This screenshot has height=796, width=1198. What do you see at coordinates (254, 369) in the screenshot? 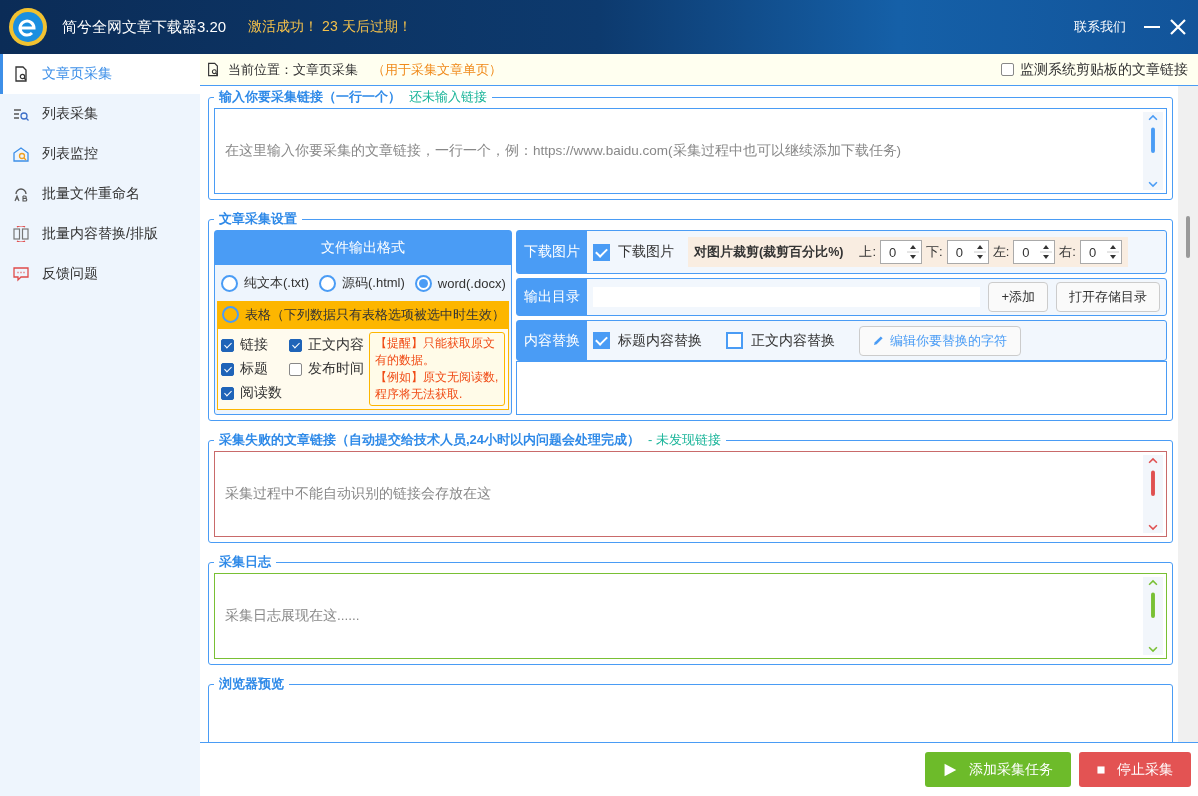
I see `checkbox-label: 标题` at bounding box center [254, 369].